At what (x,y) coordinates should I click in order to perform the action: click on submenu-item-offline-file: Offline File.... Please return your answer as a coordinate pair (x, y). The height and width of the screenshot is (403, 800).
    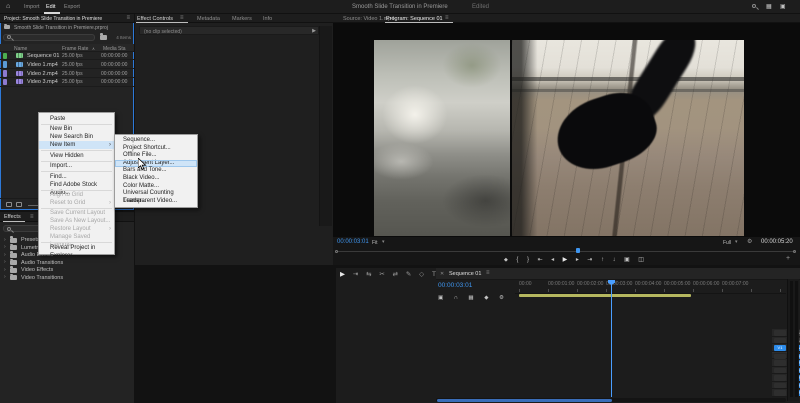
    Looking at the image, I should click on (156, 156).